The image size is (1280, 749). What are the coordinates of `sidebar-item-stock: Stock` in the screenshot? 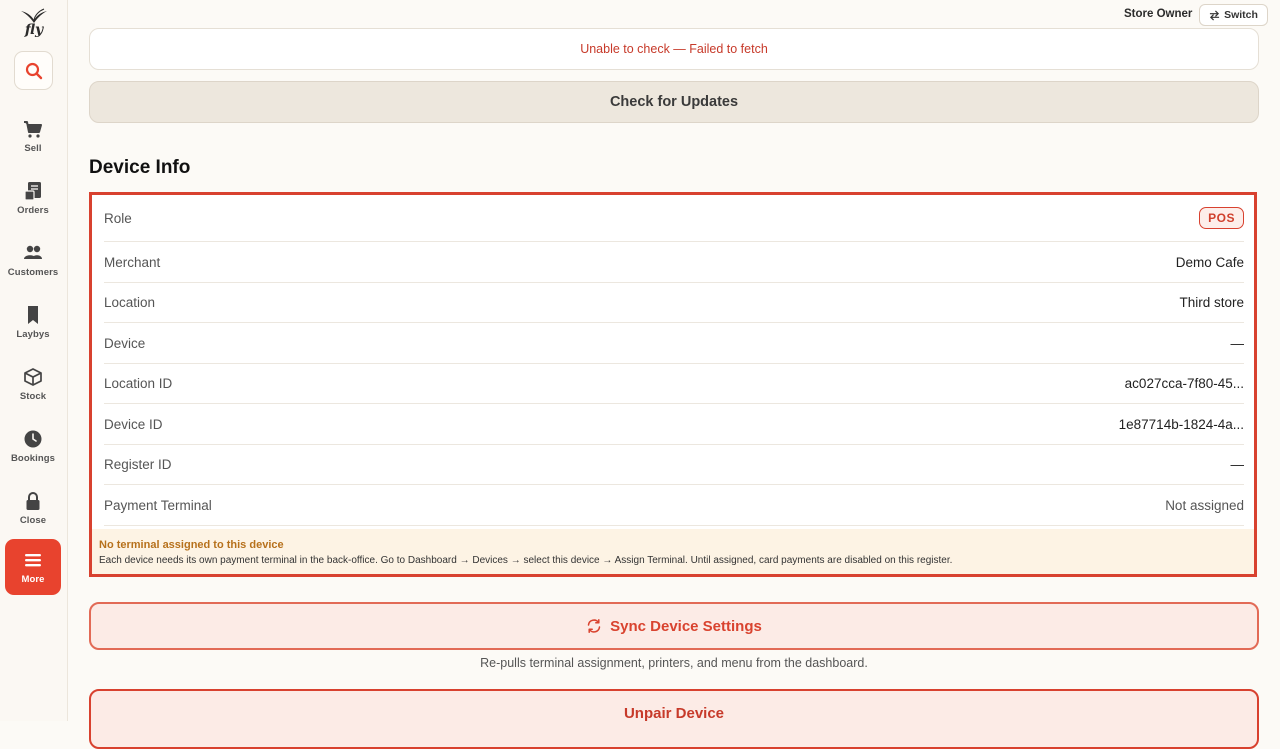 It's located at (33, 384).